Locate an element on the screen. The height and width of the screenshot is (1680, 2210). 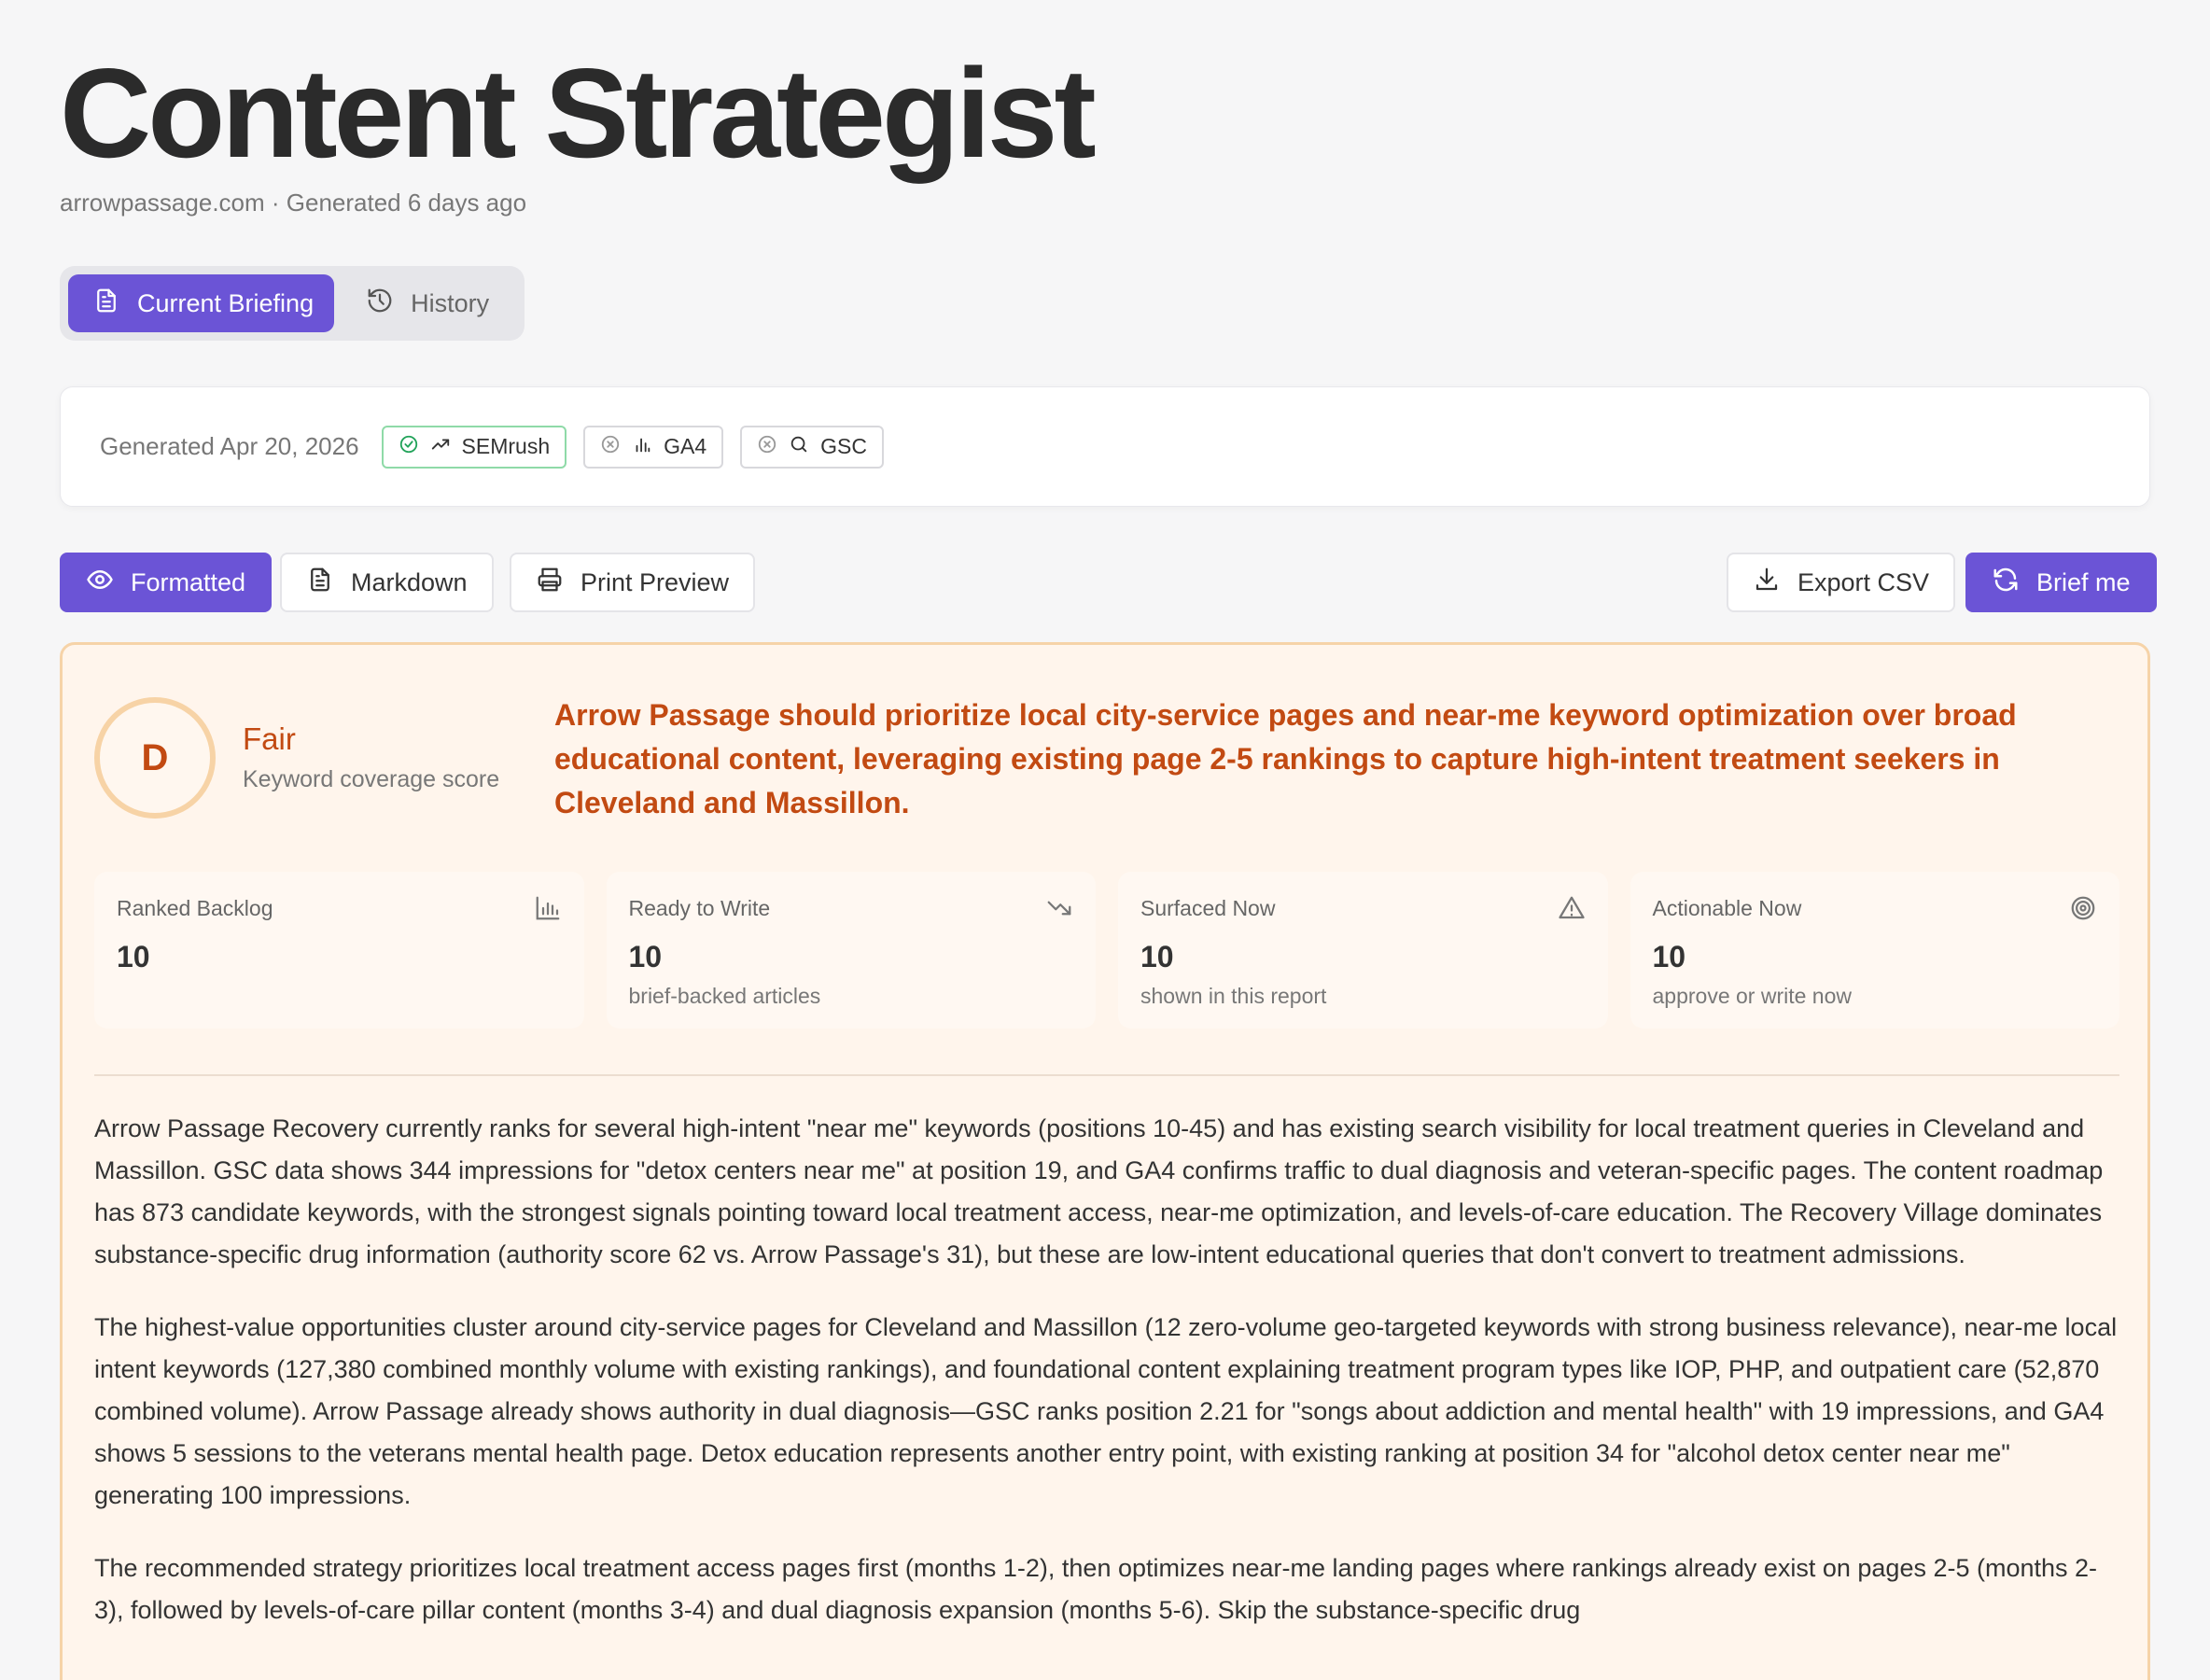
generated-date: Generated Apr 20, 2026 is located at coordinates (229, 446).